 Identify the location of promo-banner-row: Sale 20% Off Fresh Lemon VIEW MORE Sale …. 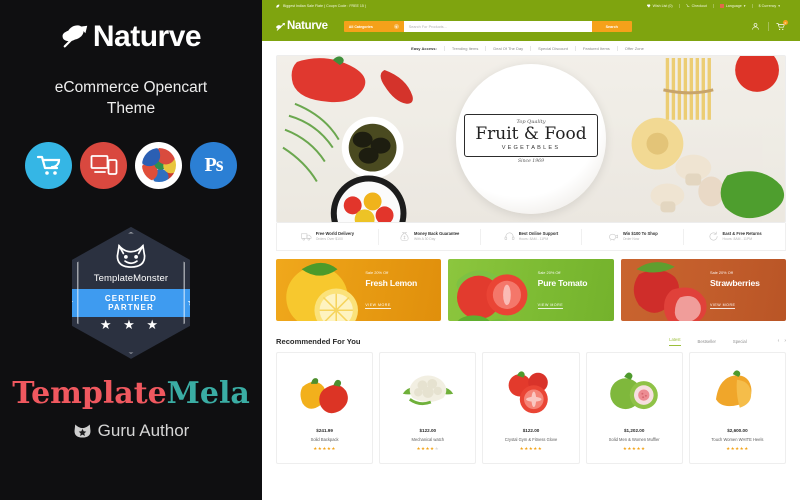
(531, 290).